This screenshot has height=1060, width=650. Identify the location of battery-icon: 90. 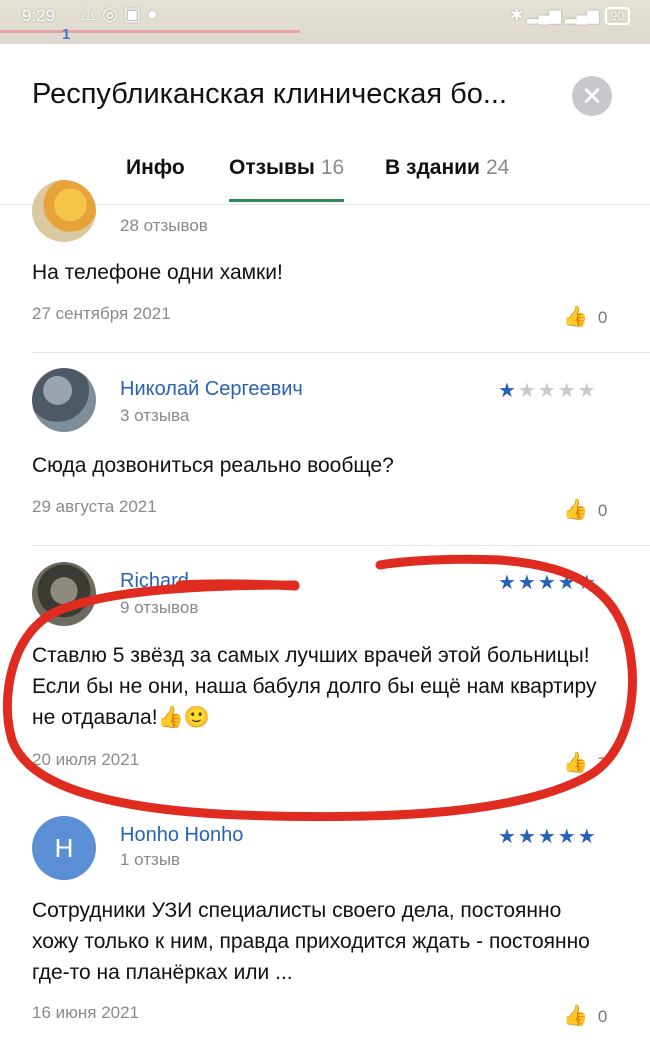
(617, 16).